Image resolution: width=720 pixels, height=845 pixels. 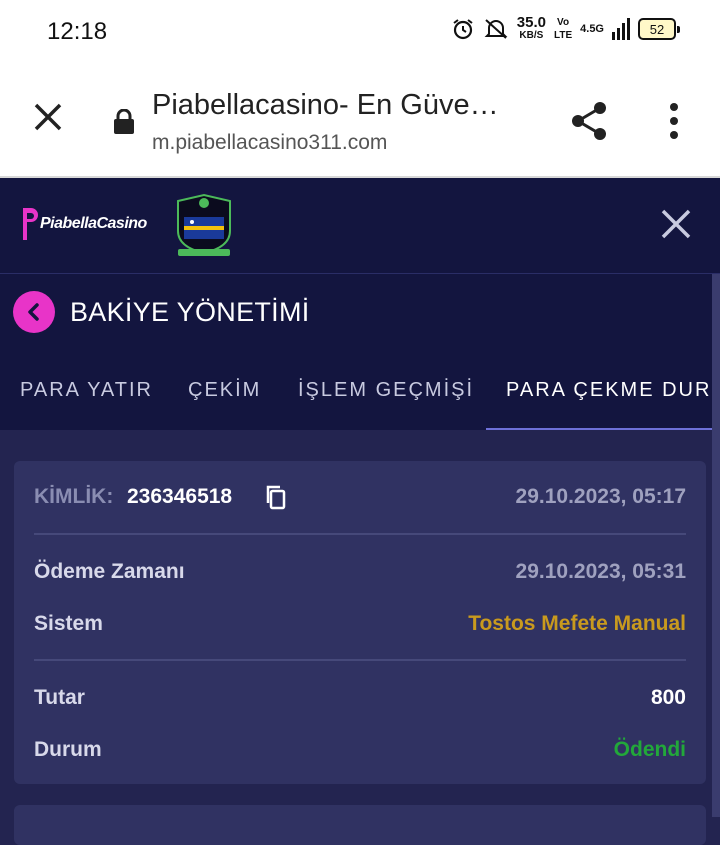 What do you see at coordinates (360, 313) in the screenshot?
I see `section-header: BAKİYE YÖNETİMİ` at bounding box center [360, 313].